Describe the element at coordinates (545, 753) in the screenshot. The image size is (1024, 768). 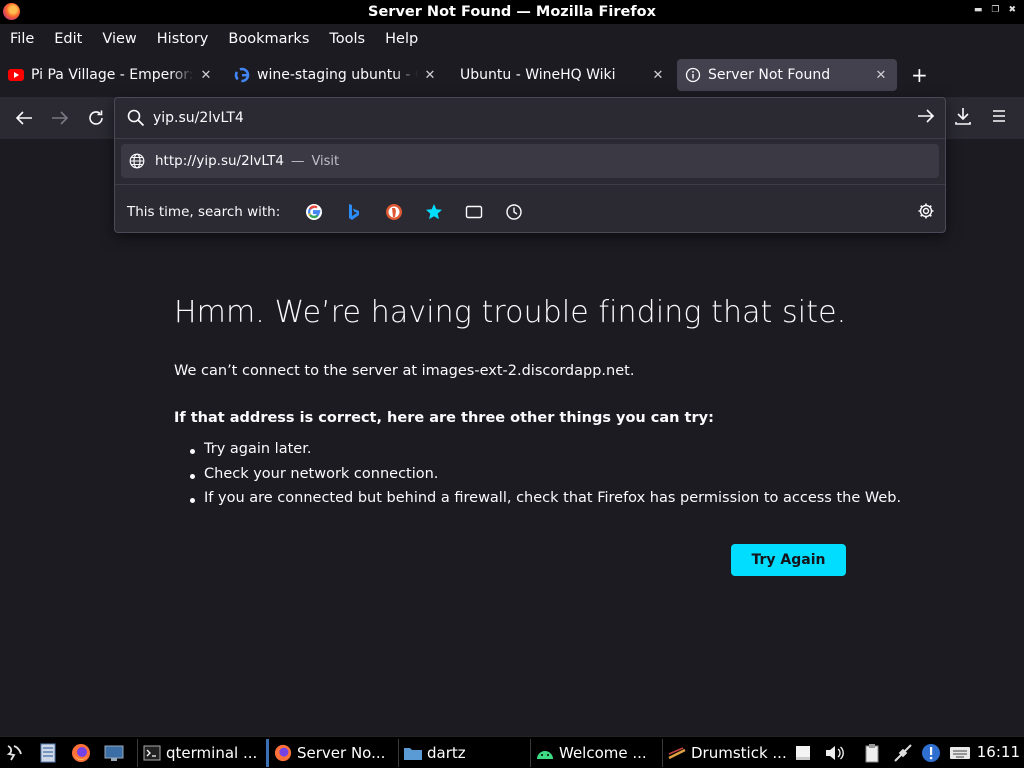
I see `android-icon` at that location.